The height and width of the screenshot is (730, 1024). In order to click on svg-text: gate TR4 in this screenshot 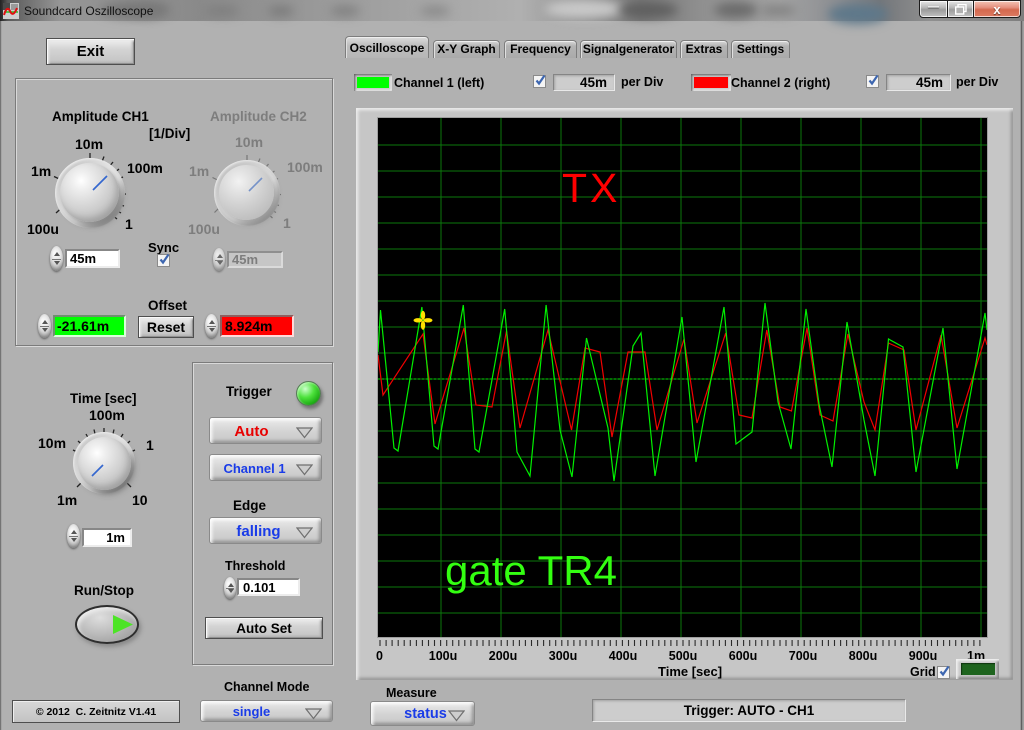, I will do `click(531, 570)`.